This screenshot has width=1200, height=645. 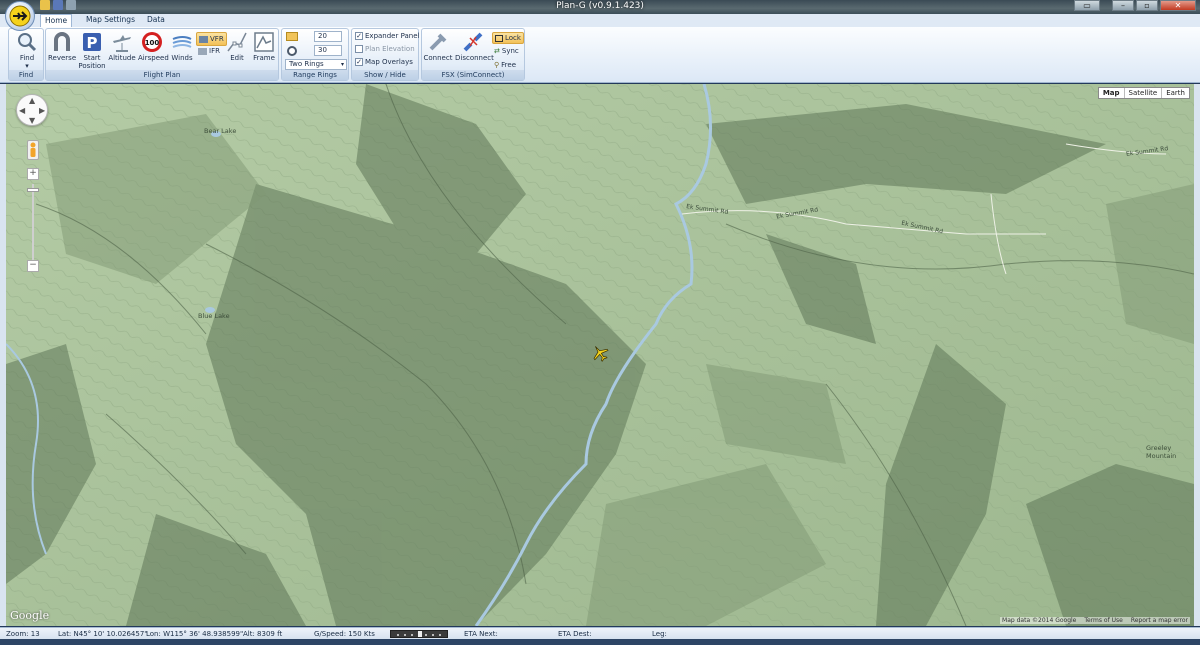 I want to click on group-label-flight-plan: Flight Plan, so click(x=162, y=75).